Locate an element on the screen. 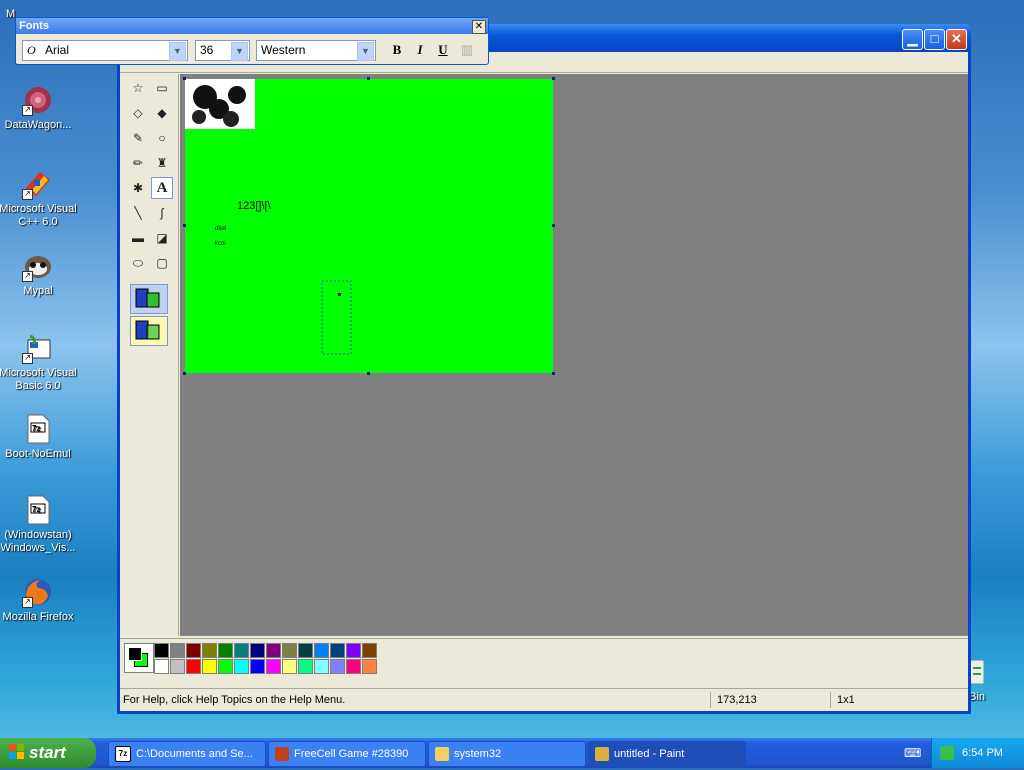  bold-button: B is located at coordinates (397, 50).